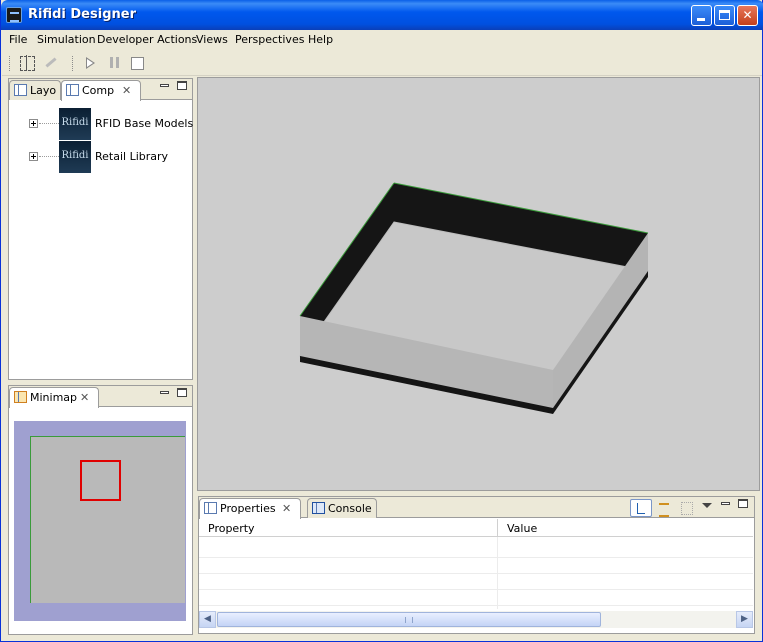  Describe the element at coordinates (100, 510) in the screenshot. I see `minimap-panel: Minimap ✕` at that location.